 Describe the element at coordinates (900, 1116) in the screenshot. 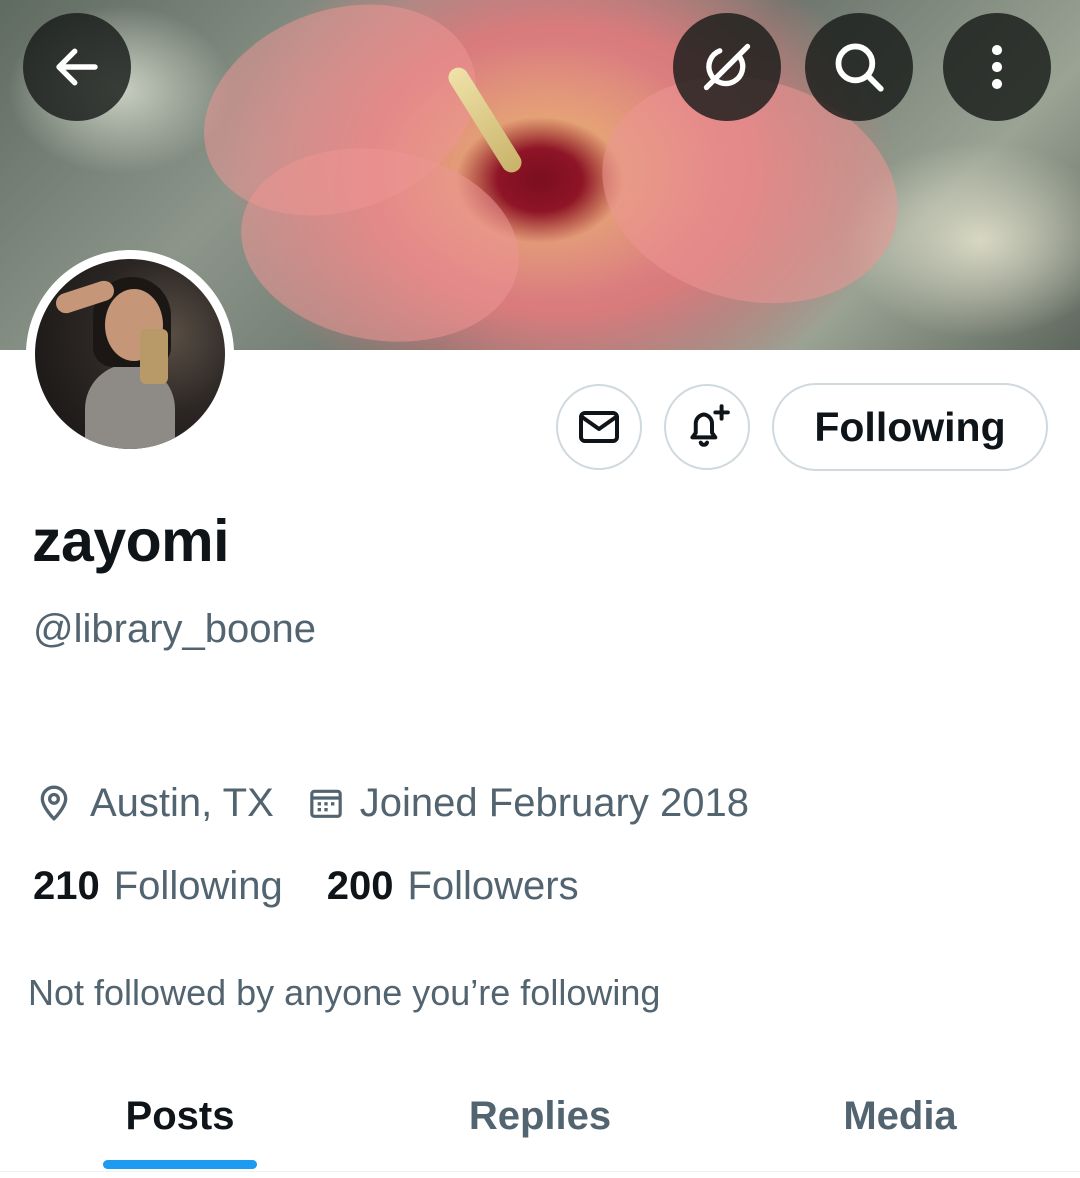

I see `tab-media: Media` at that location.